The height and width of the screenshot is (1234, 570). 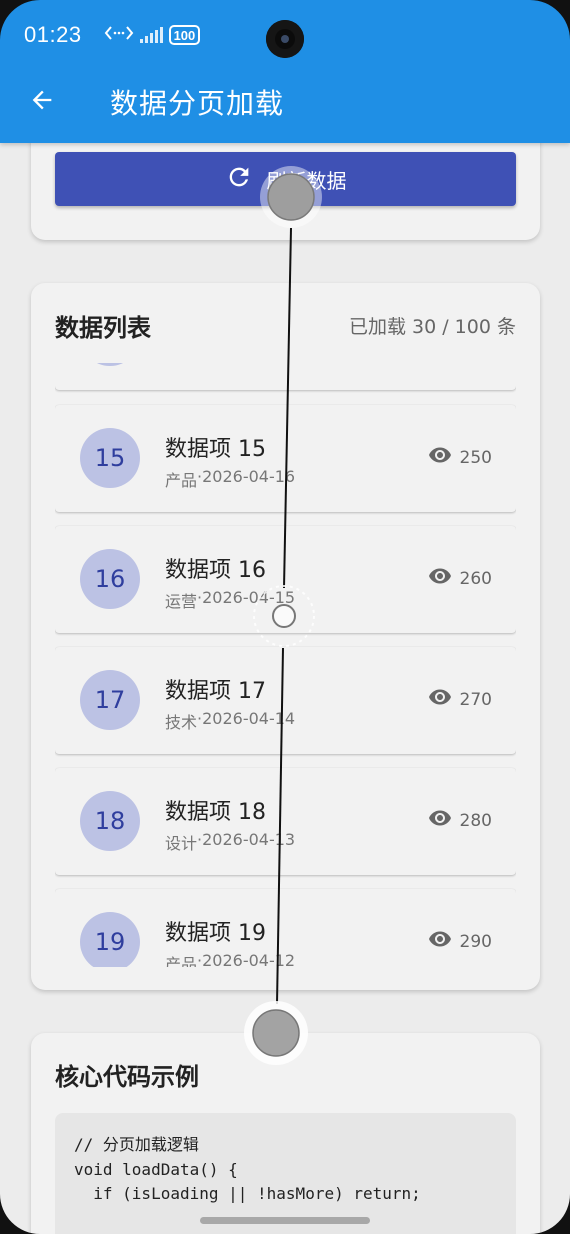 What do you see at coordinates (239, 179) in the screenshot?
I see `refresh-icon` at bounding box center [239, 179].